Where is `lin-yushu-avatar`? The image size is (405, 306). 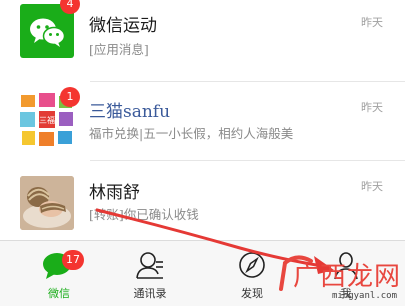
lin-yushu-avatar is located at coordinates (47, 203).